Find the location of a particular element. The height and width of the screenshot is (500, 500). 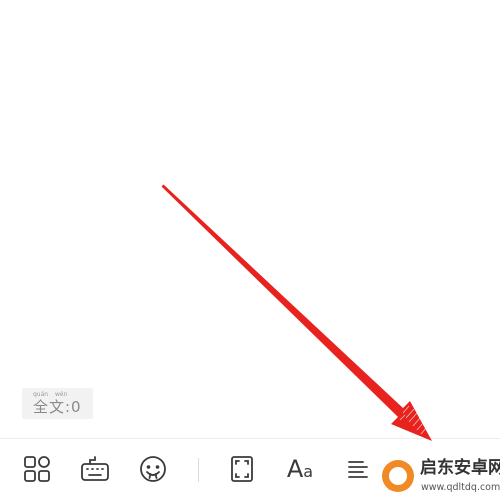

emoji-button is located at coordinates (153, 469).